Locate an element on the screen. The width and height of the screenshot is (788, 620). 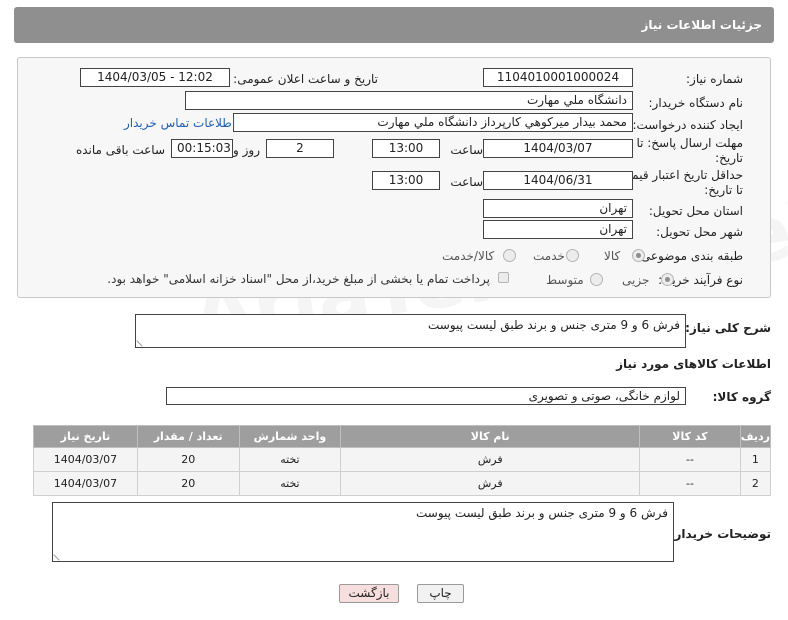
deadline-time-field: 13:00 is located at coordinates (406, 148).